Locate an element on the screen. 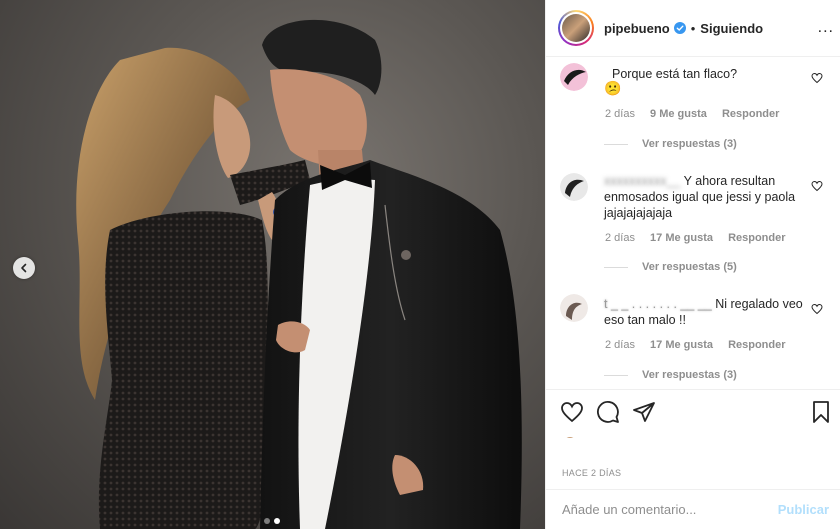 Image resolution: width=840 pixels, height=529 pixels. share-send-icon is located at coordinates (644, 412).